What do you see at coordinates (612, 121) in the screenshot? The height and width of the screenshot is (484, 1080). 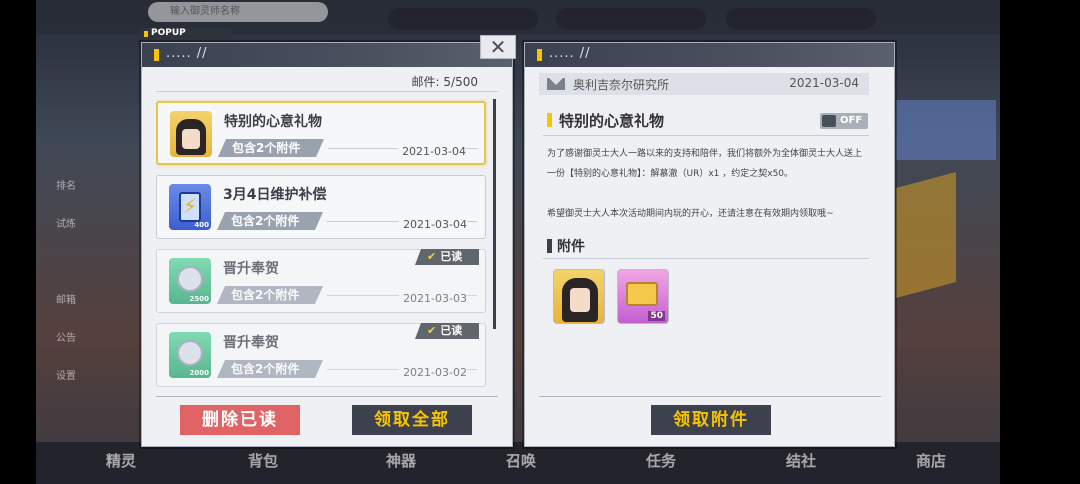 I see `mail-detail-title: 特别的心意礼物` at bounding box center [612, 121].